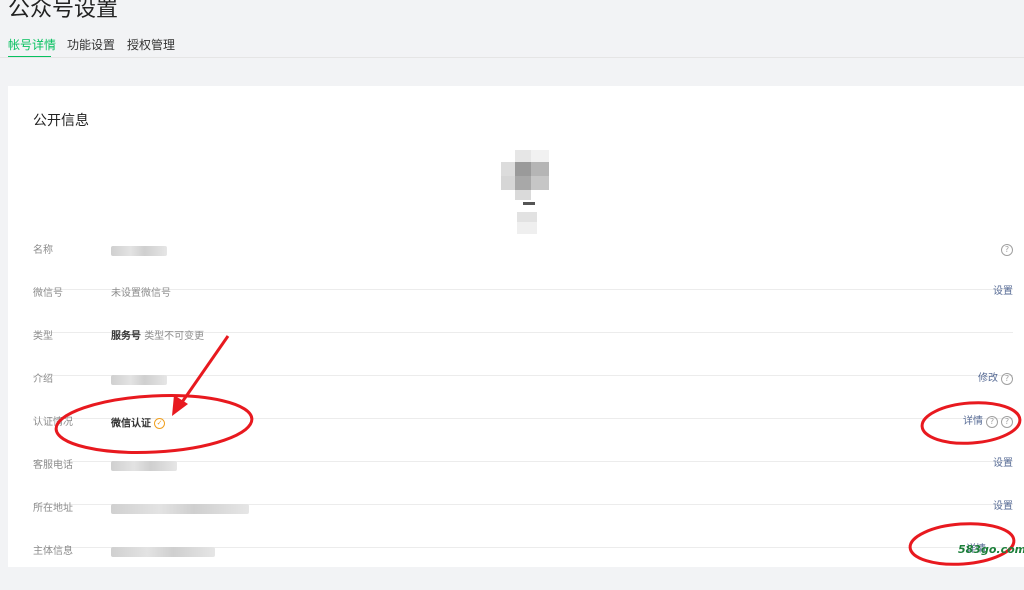 This screenshot has width=1024, height=590. I want to click on intro-edit-link: 修改, so click(988, 379).